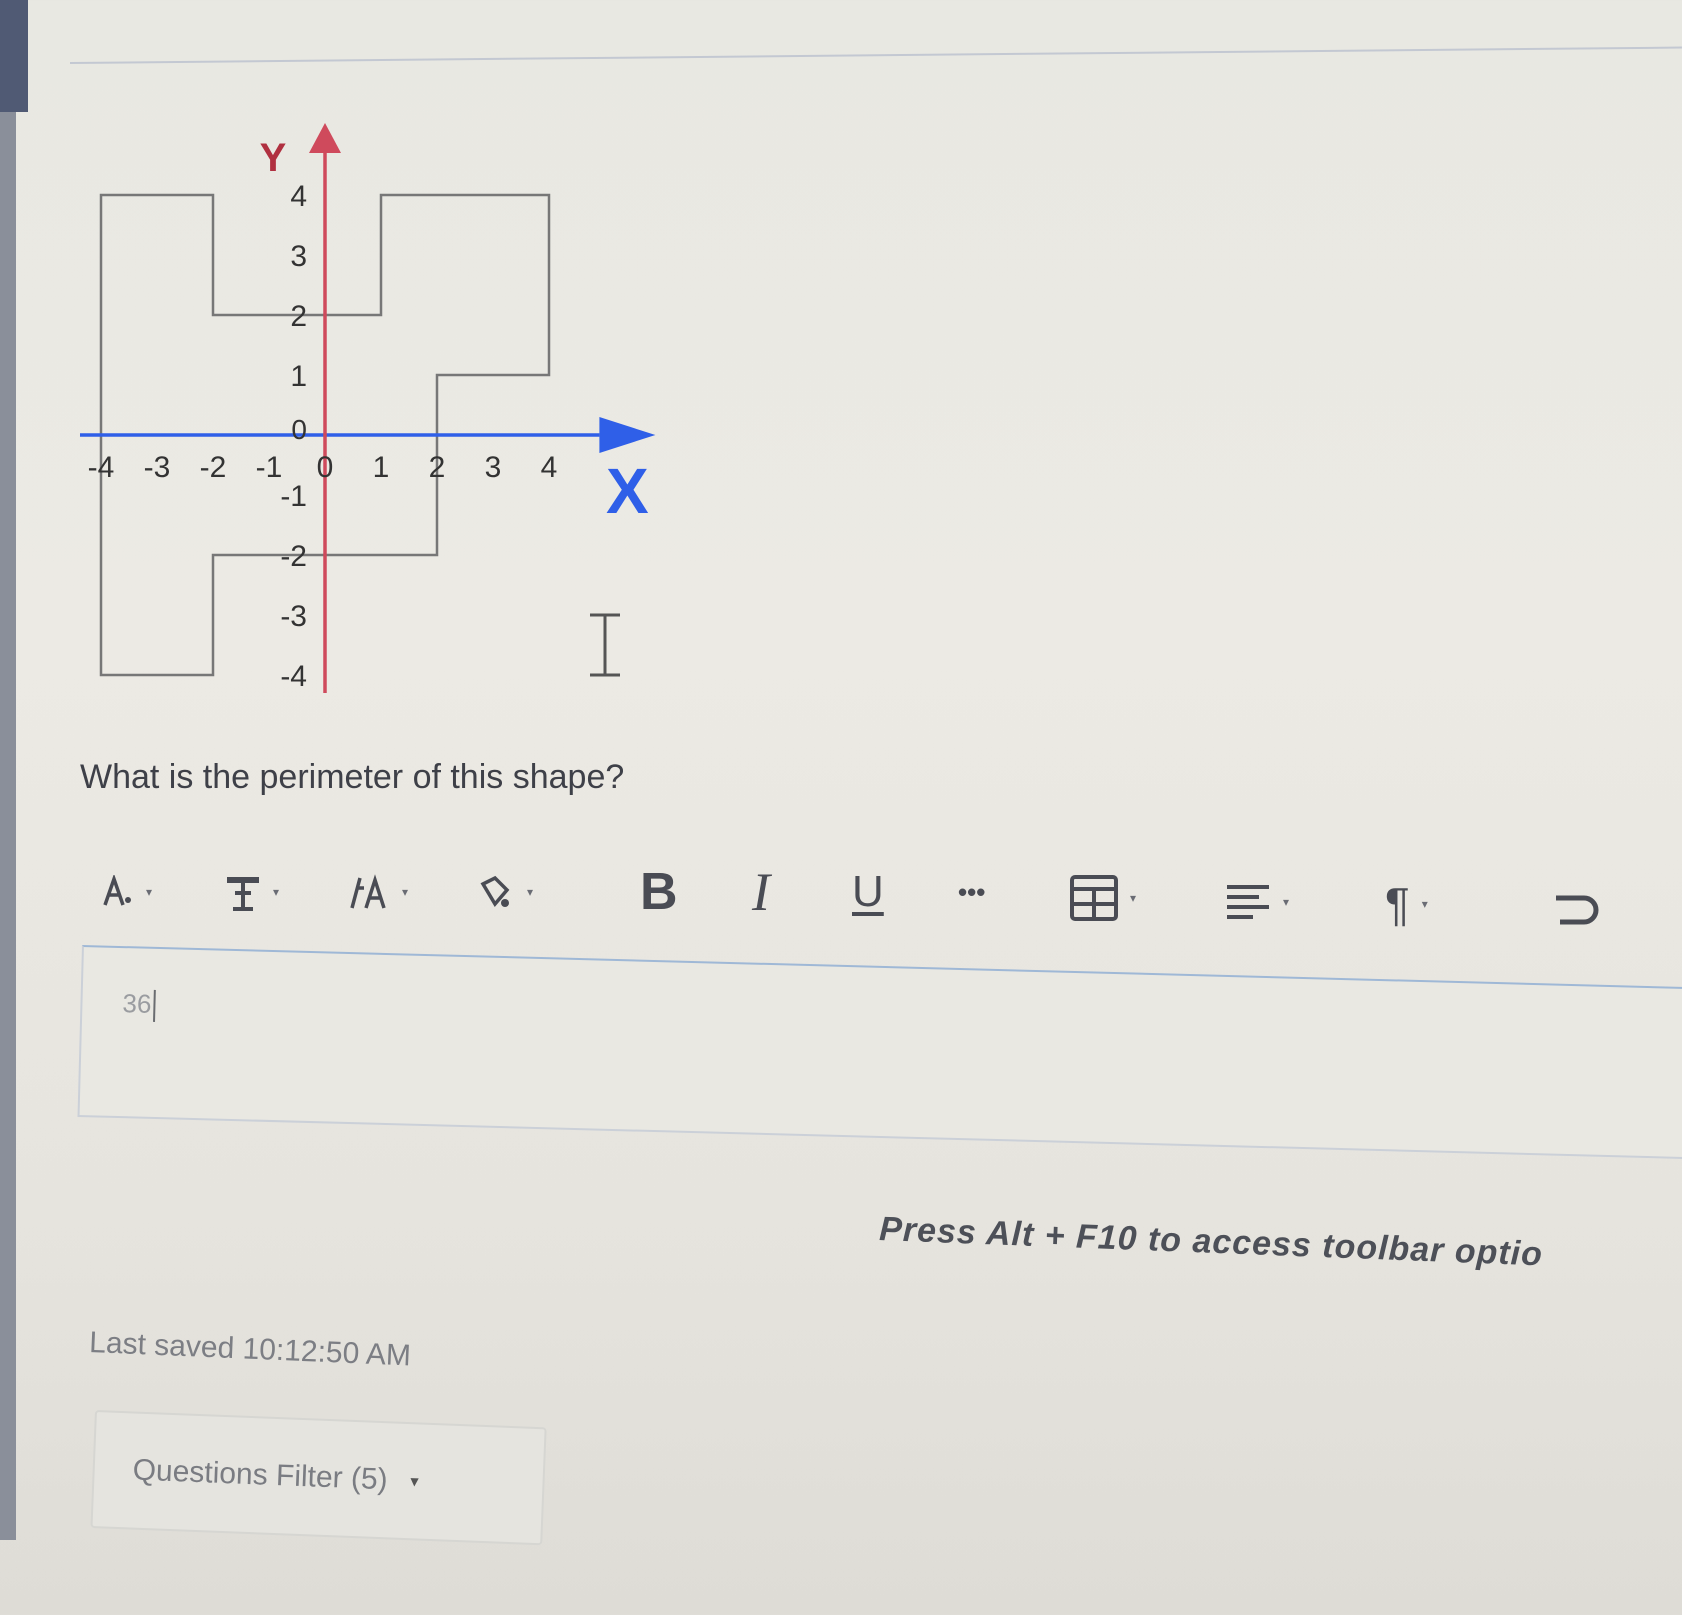 This screenshot has height=1615, width=1682. I want to click on x-tick-label: 0, so click(325, 467).